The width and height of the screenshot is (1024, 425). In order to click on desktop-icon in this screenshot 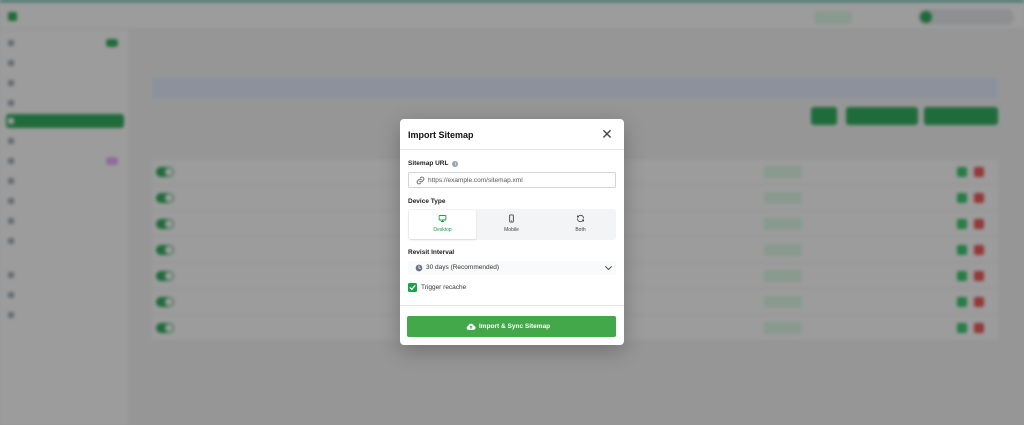, I will do `click(442, 218)`.